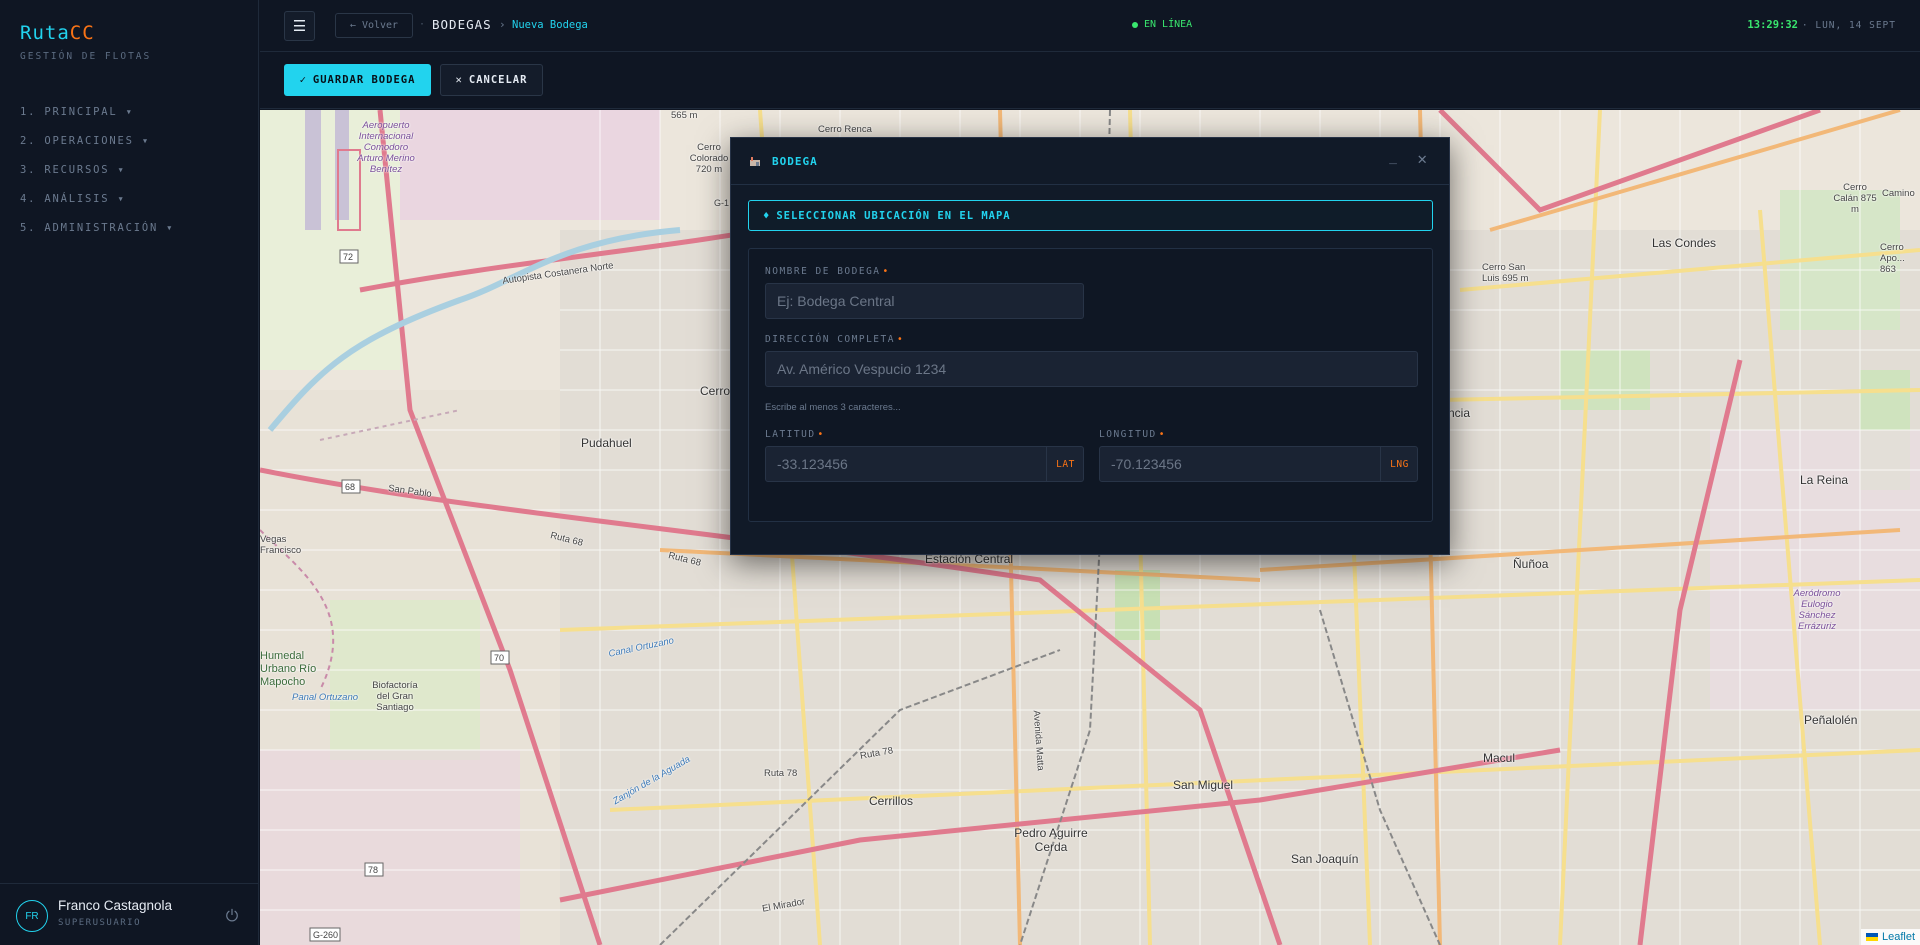  What do you see at coordinates (498, 80) in the screenshot?
I see `cancel-label: CANCELAR` at bounding box center [498, 80].